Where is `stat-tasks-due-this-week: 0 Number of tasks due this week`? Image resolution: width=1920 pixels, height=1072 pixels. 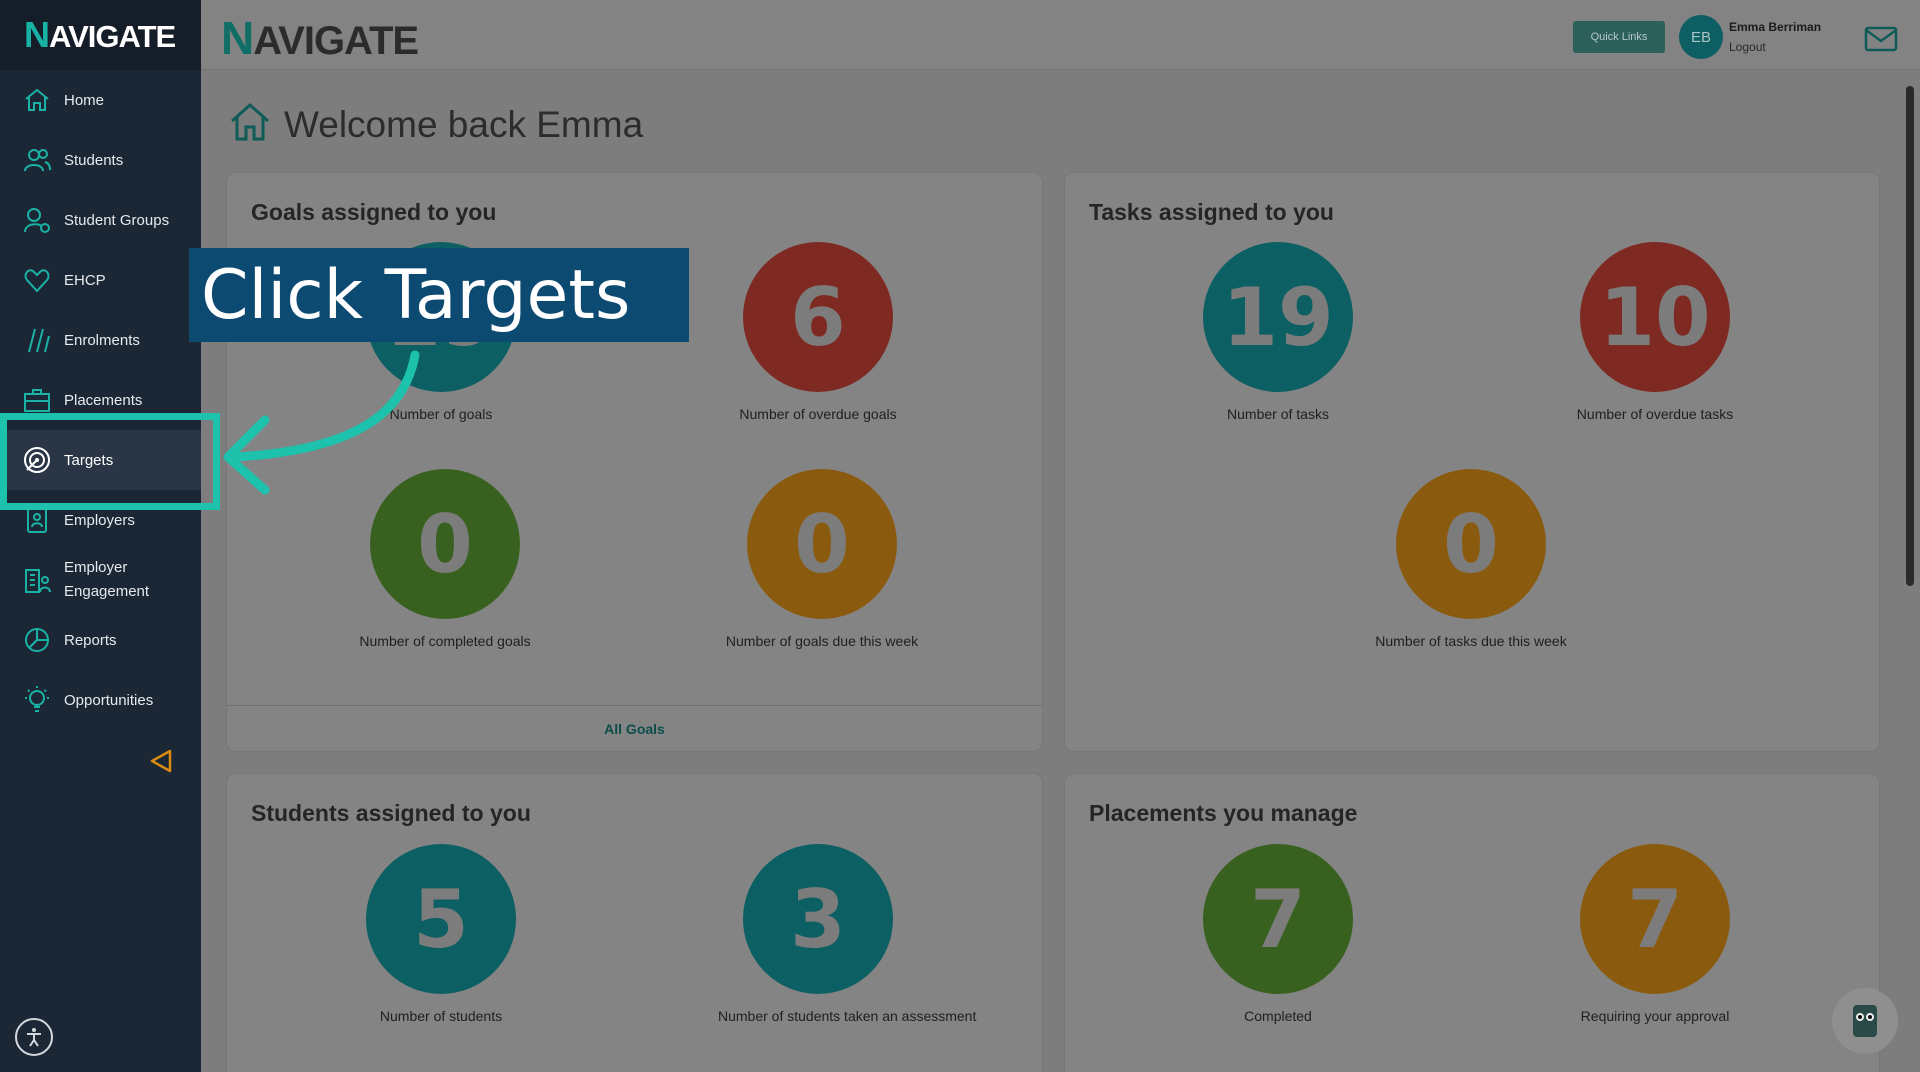
stat-tasks-due-this-week: 0 Number of tasks due this week is located at coordinates (1471, 559).